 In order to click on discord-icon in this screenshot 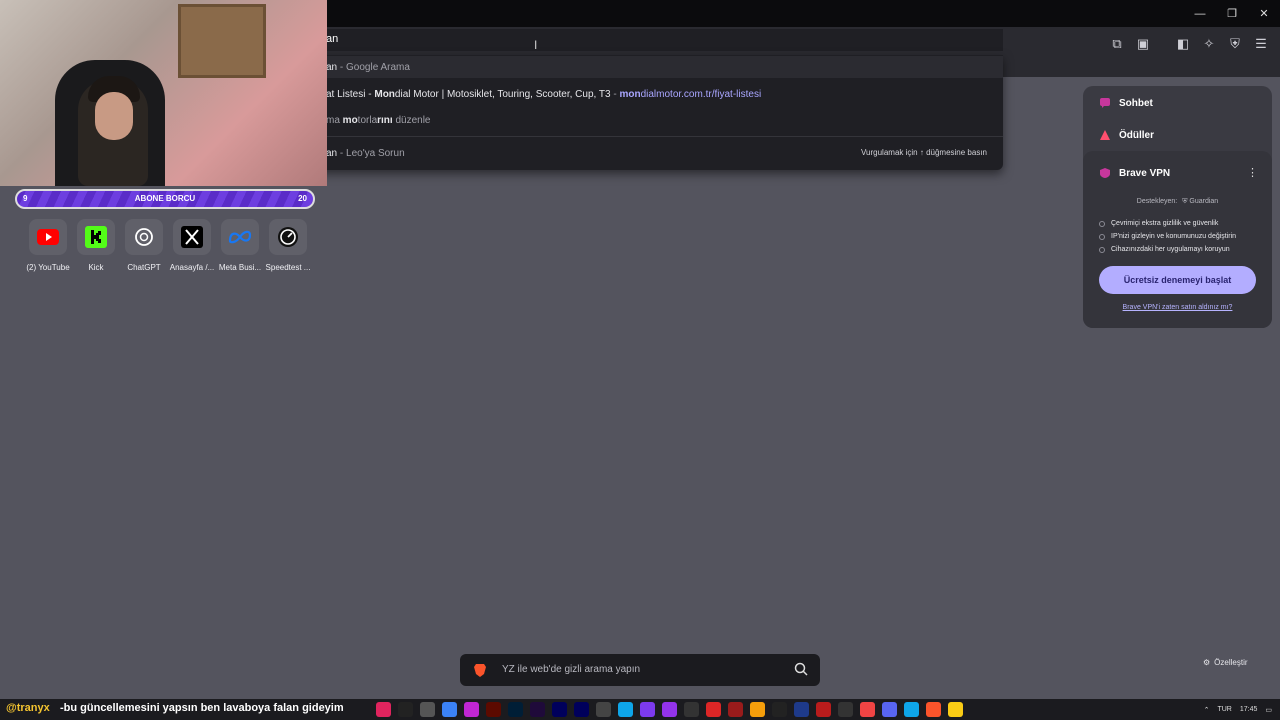, I will do `click(889, 709)`.